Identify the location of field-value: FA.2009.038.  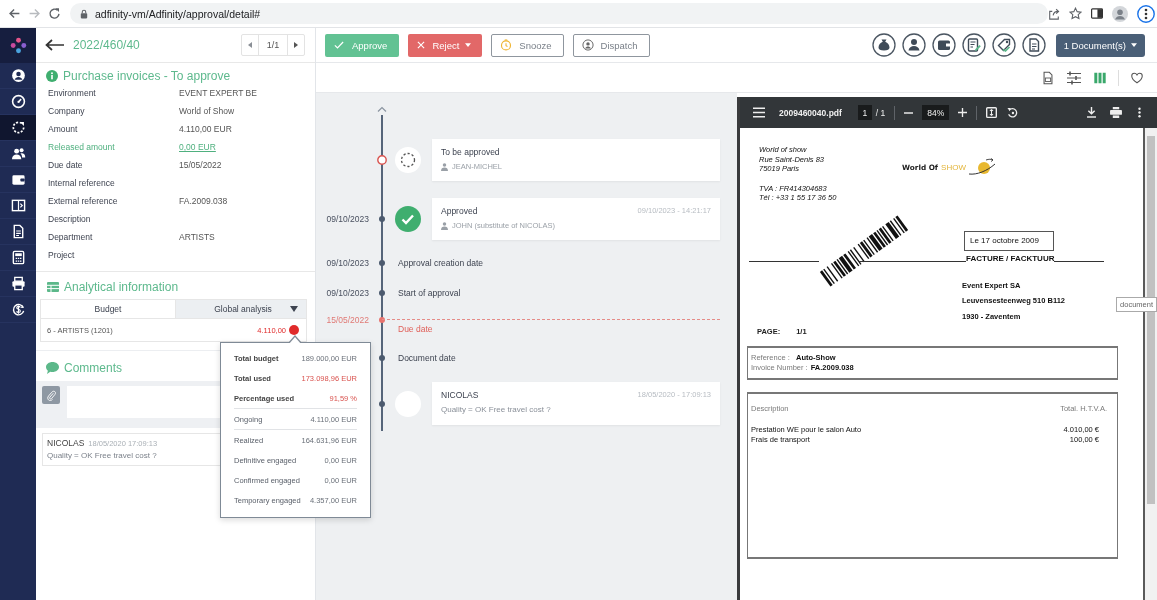
(203, 201).